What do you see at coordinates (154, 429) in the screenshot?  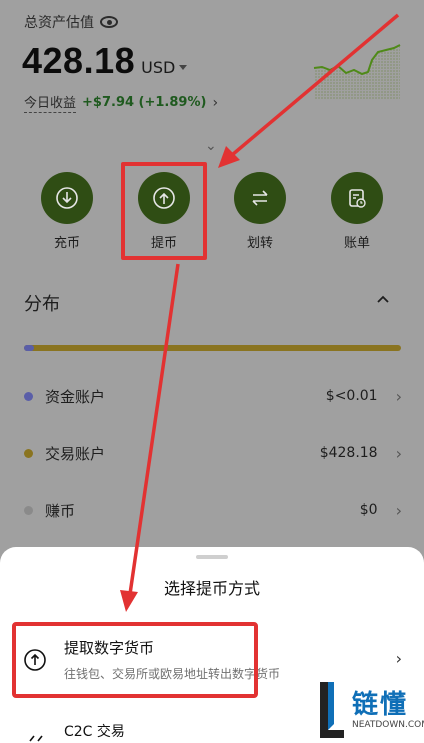 I see `arrow-line-bottom` at bounding box center [154, 429].